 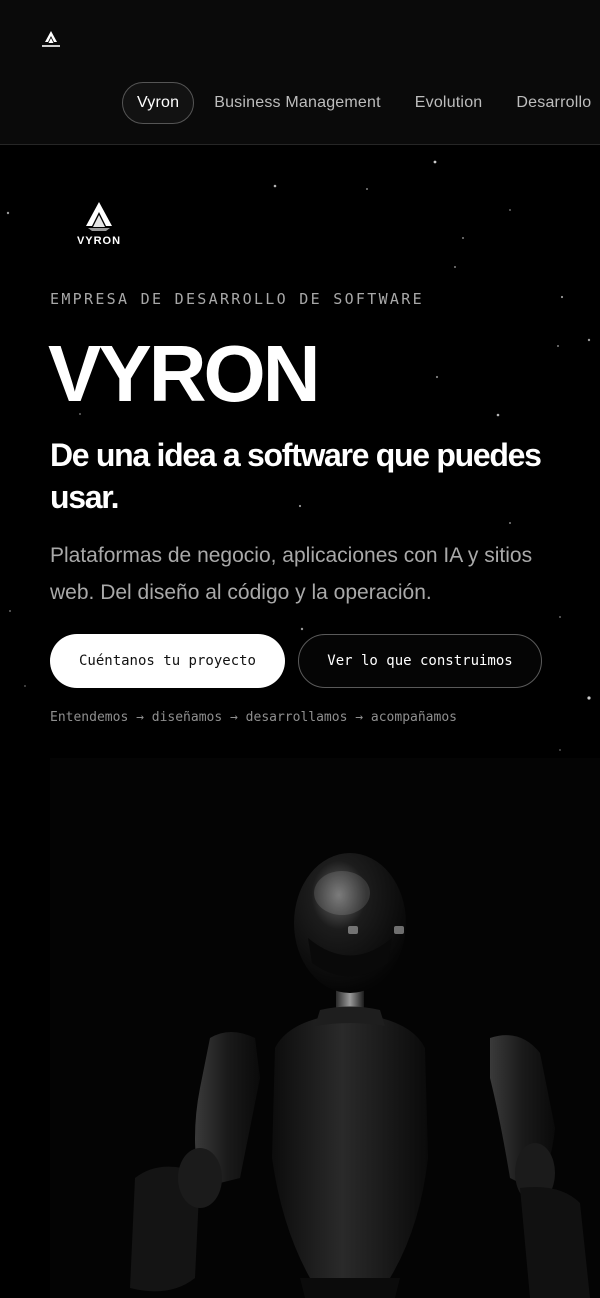 I want to click on contact-project-button: Cuéntanos tu proyecto, so click(x=167, y=661).